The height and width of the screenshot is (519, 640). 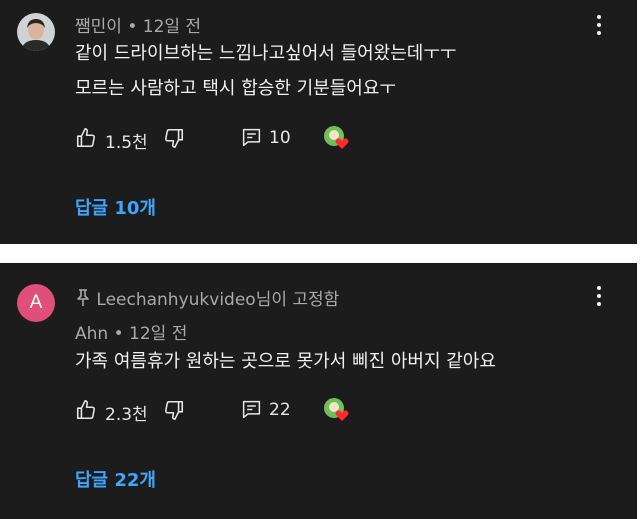 I want to click on view-replies-button: 답글 10개, so click(x=115, y=207).